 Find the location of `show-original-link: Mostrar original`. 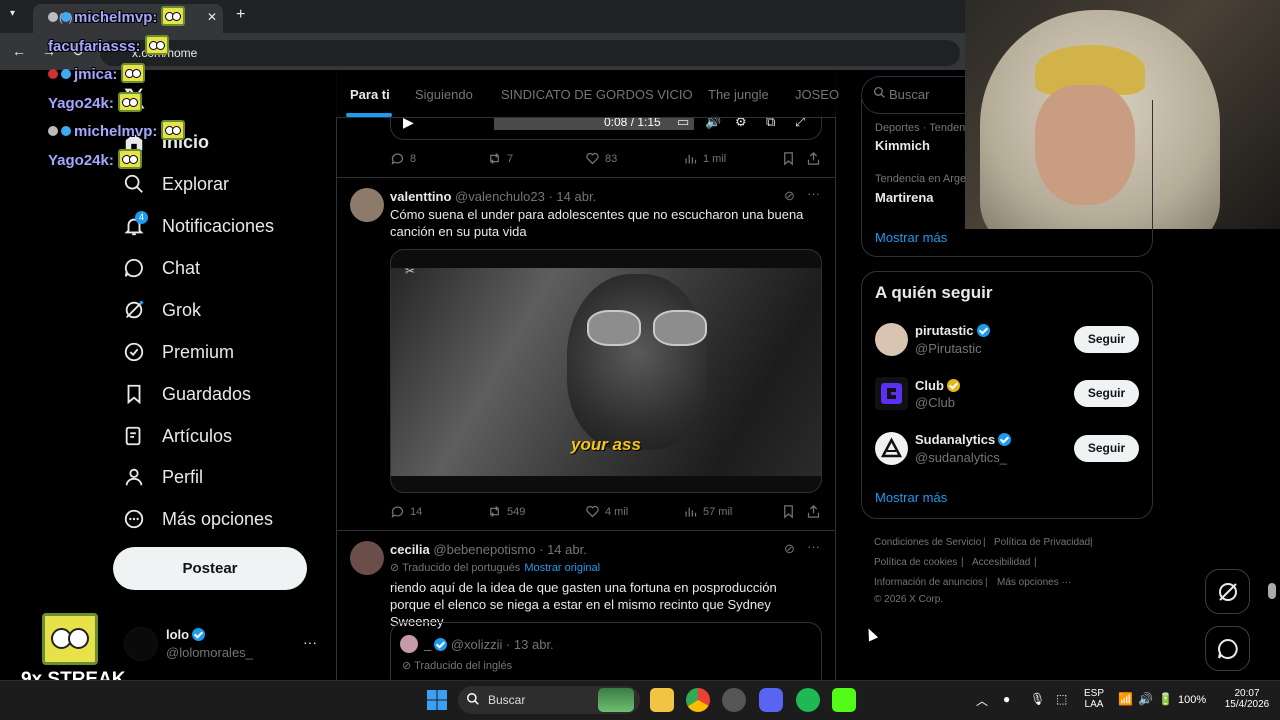

show-original-link: Mostrar original is located at coordinates (562, 568).